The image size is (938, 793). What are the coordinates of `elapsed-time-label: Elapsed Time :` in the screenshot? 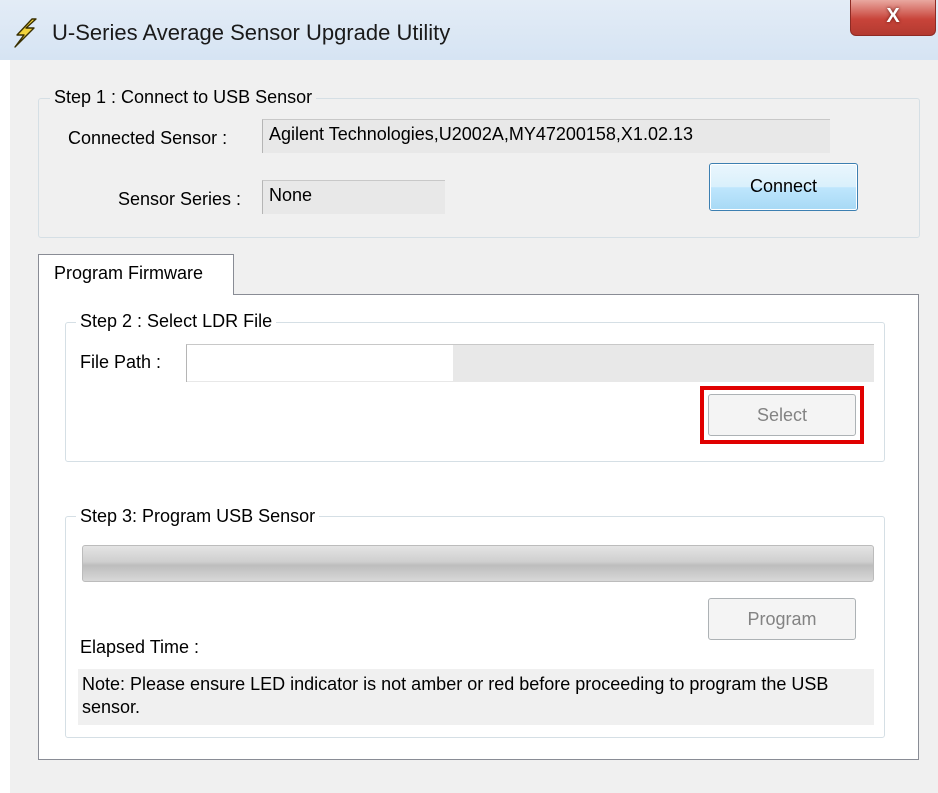 It's located at (140, 647).